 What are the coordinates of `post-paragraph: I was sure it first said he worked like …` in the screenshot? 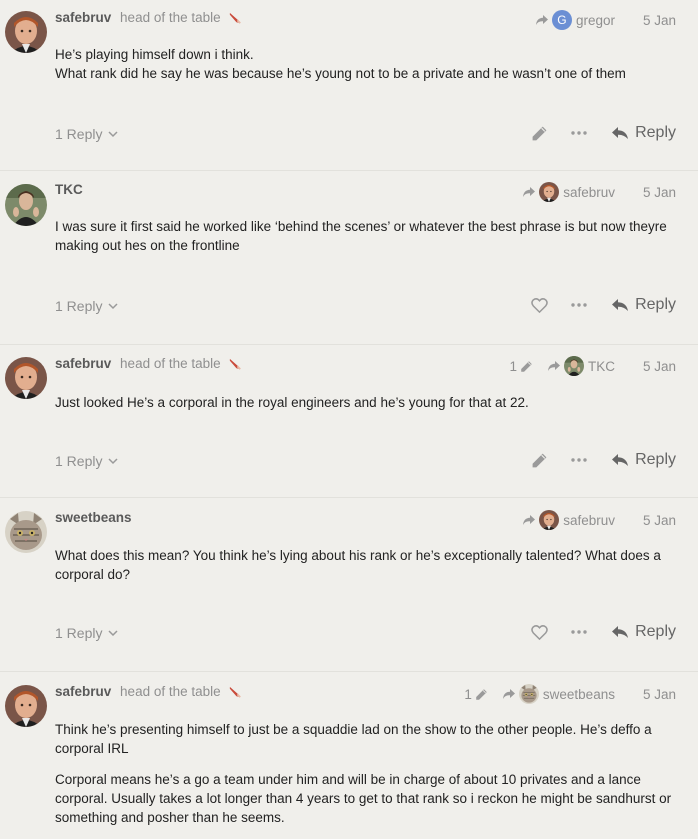 It's located at (361, 236).